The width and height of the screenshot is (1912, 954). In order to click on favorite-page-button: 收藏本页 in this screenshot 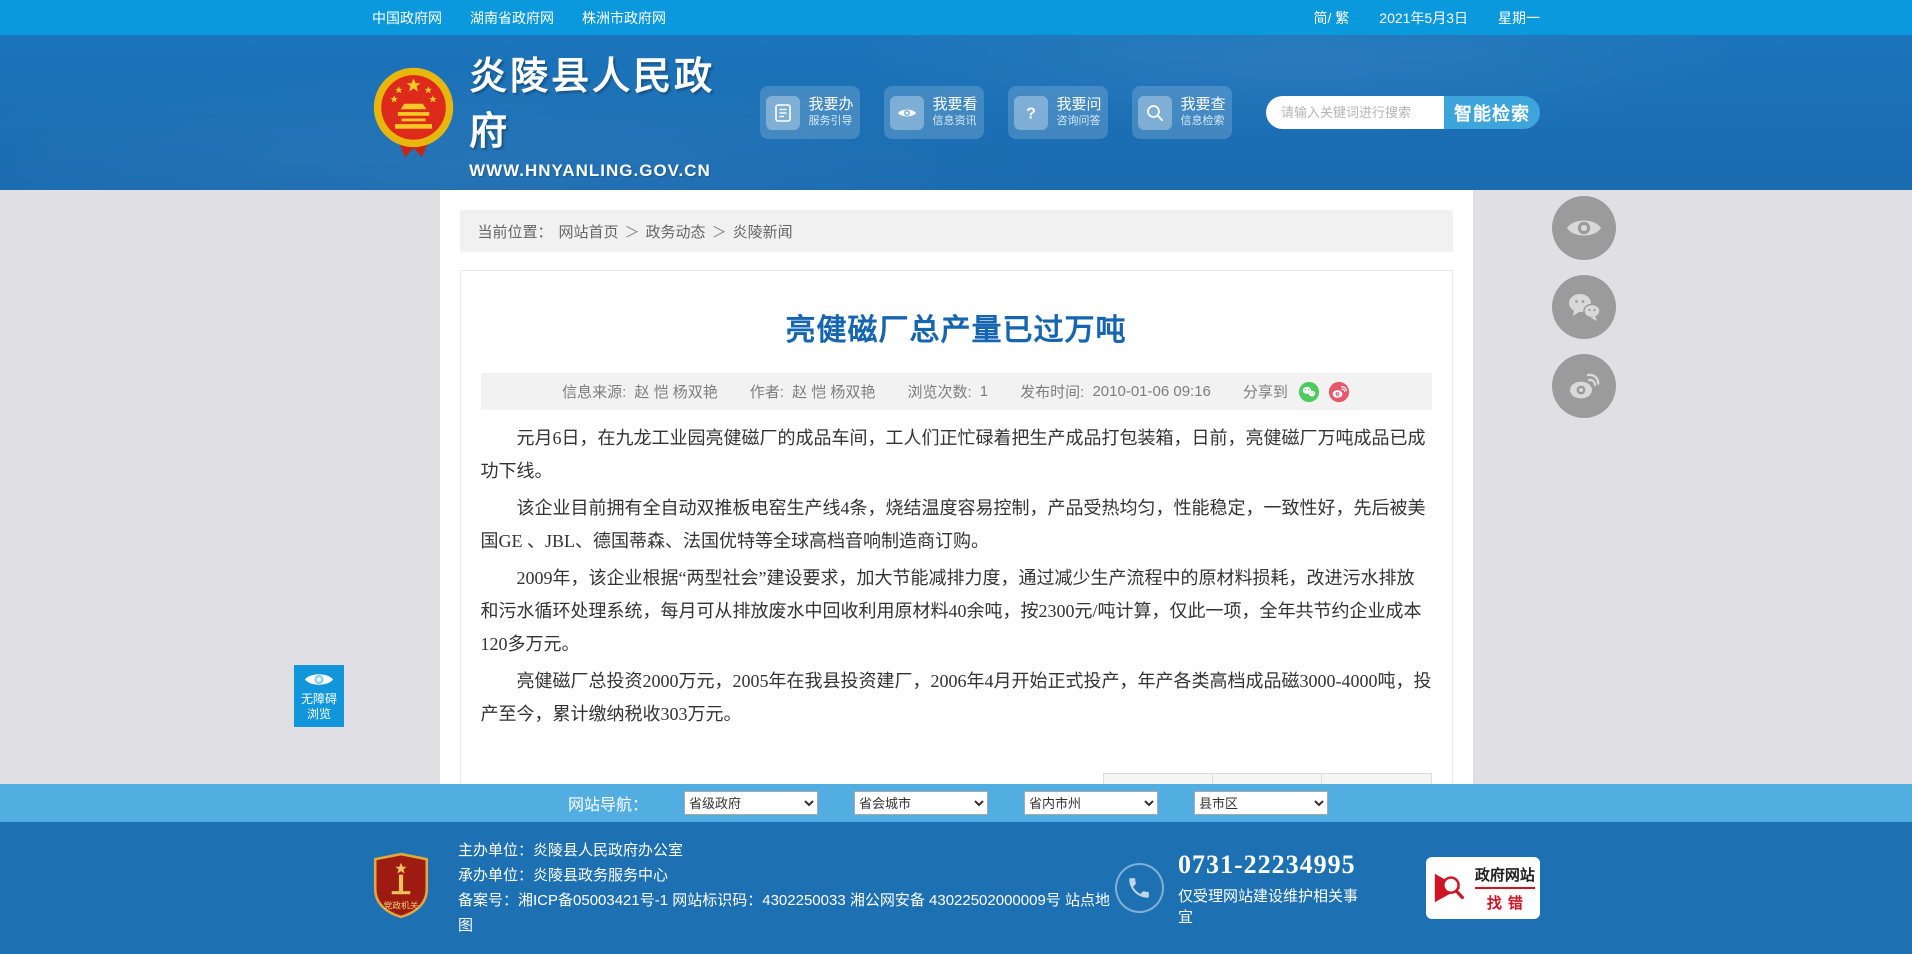, I will do `click(1158, 778)`.